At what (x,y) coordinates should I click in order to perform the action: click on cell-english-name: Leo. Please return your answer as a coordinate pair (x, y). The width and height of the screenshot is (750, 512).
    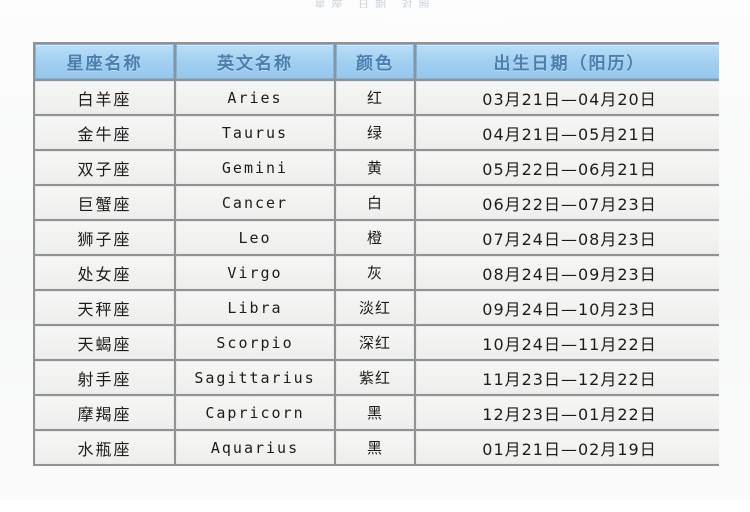
    Looking at the image, I should click on (255, 237).